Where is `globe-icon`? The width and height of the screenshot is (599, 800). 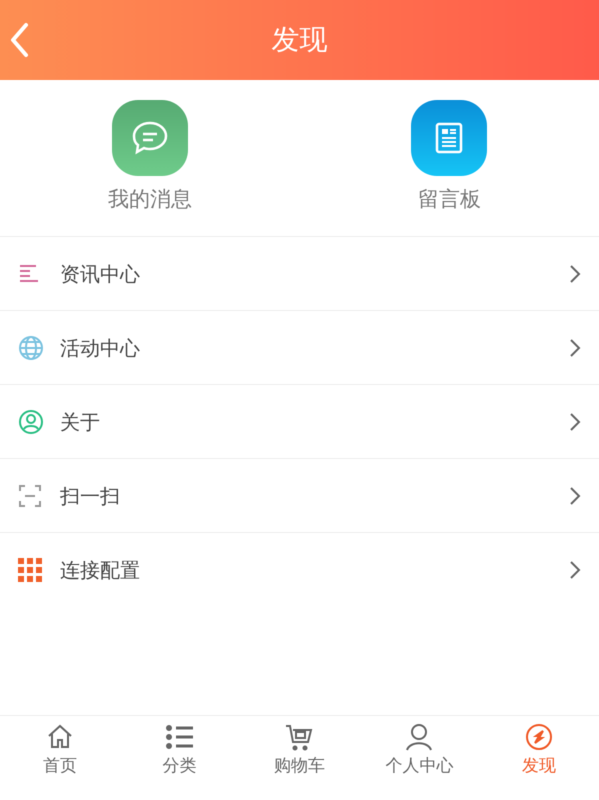
globe-icon is located at coordinates (31, 347).